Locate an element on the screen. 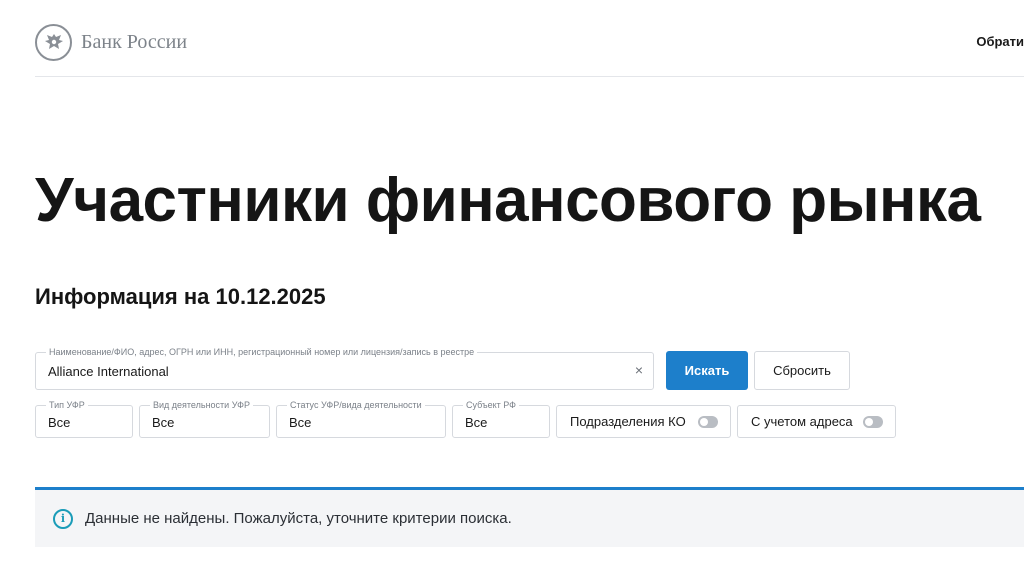 The height and width of the screenshot is (580, 1024). filter-activity-select: Вид деятельности УФР Все is located at coordinates (204, 418).